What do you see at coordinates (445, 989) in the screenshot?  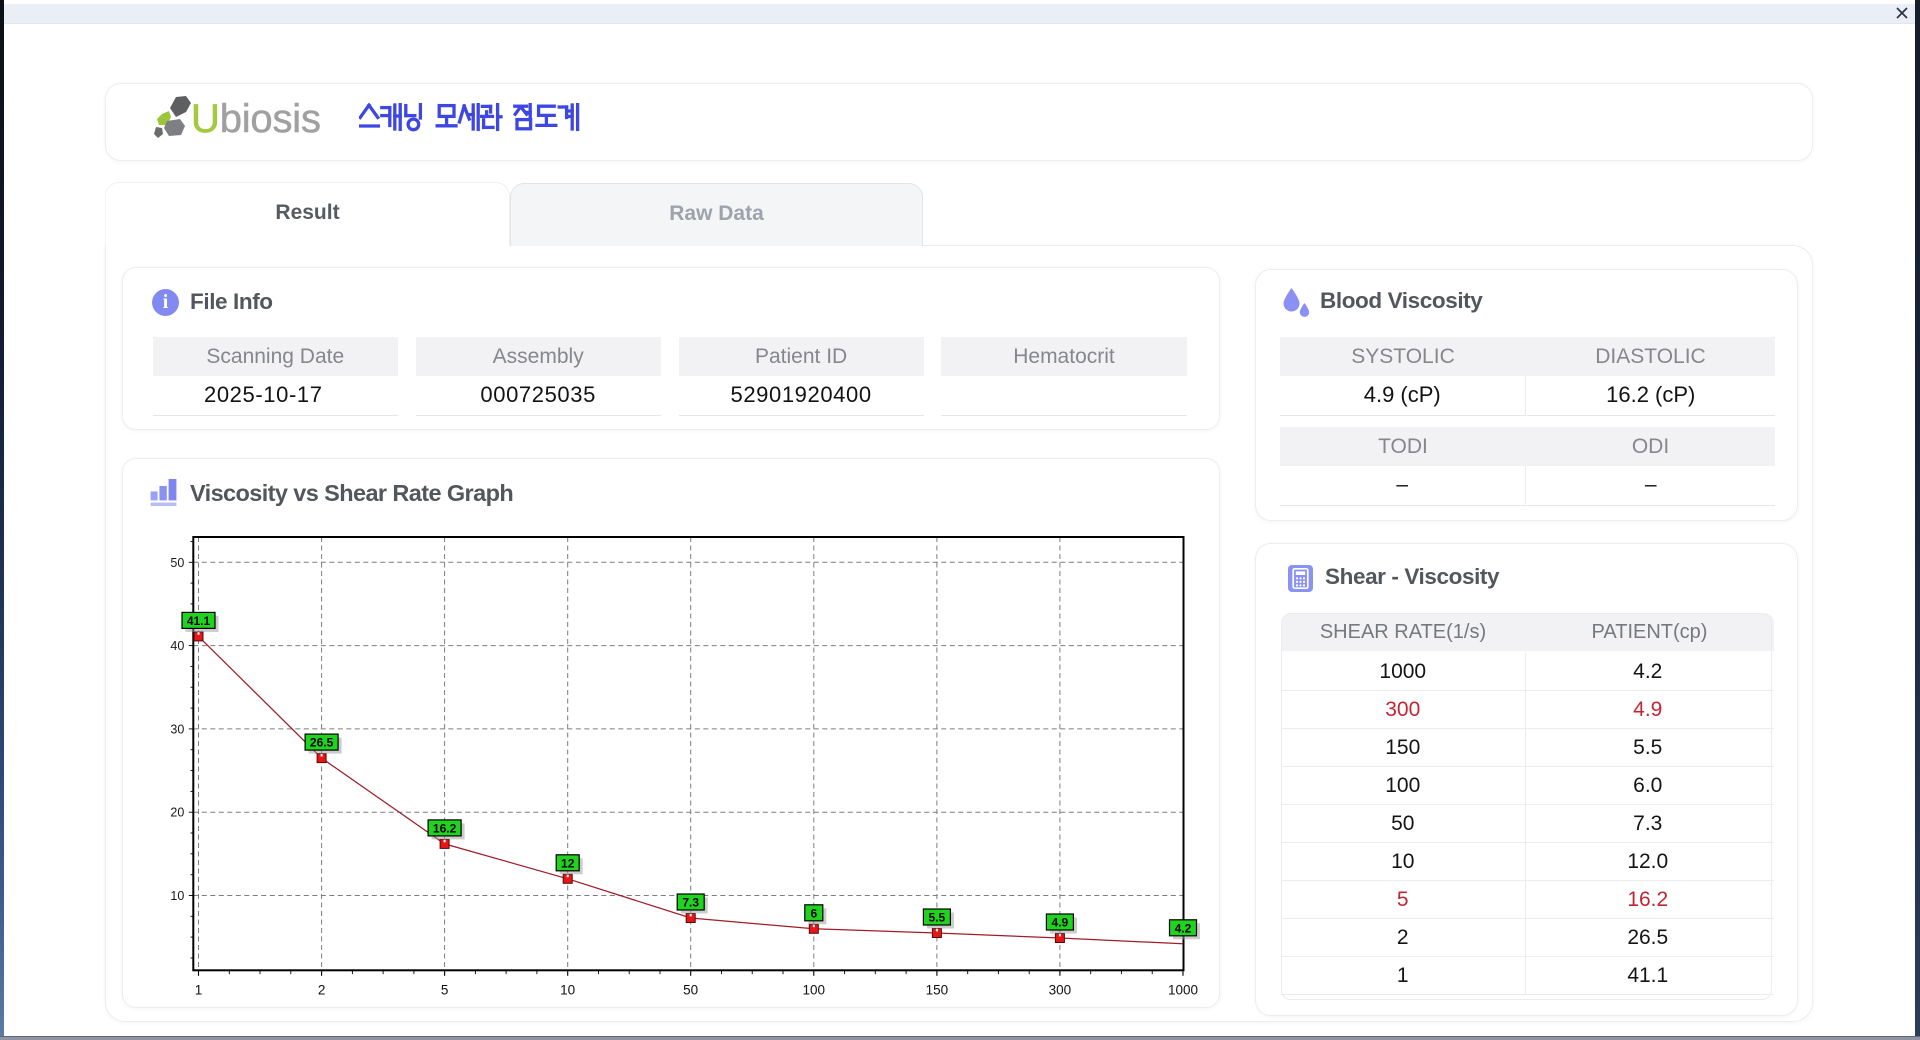 I see `svg-text: 5` at bounding box center [445, 989].